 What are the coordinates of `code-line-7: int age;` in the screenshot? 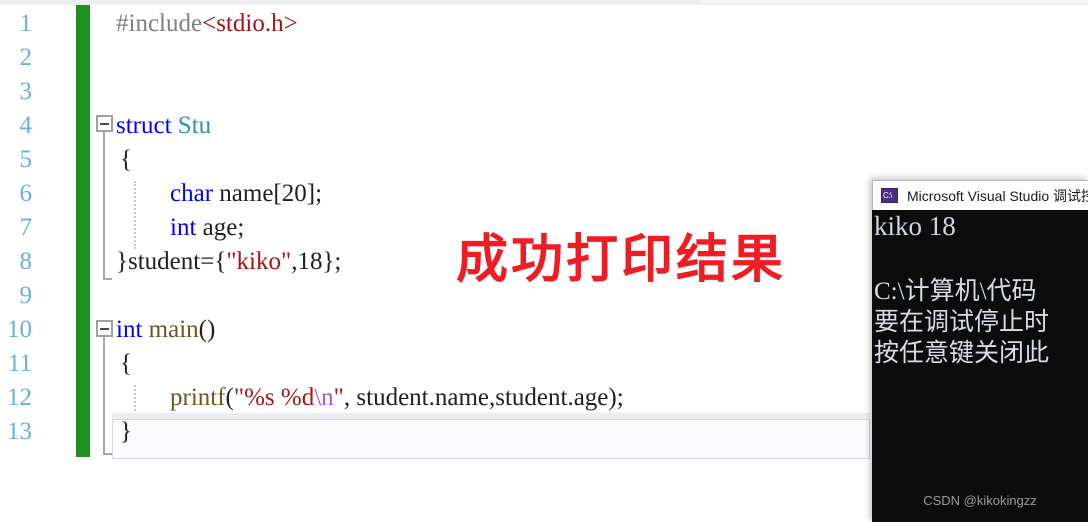 It's located at (207, 227).